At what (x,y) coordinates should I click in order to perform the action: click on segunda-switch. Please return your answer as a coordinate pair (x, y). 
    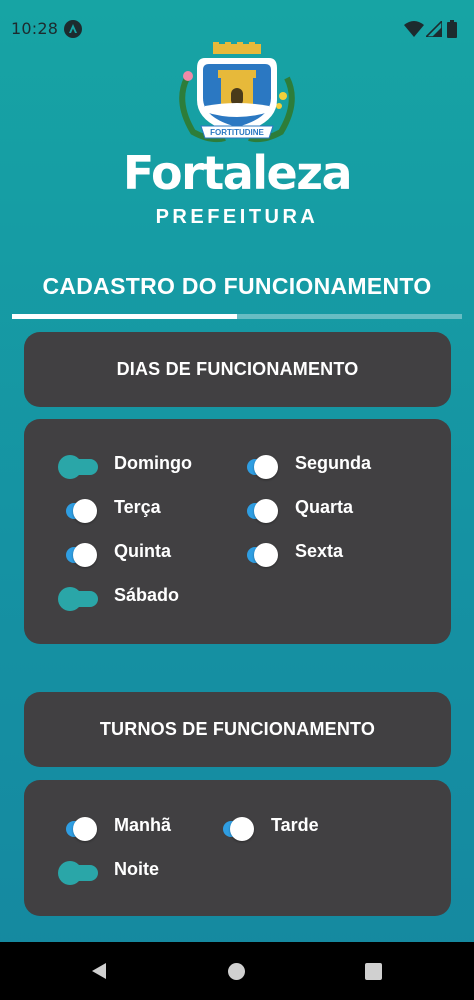
    Looking at the image, I should click on (264, 465).